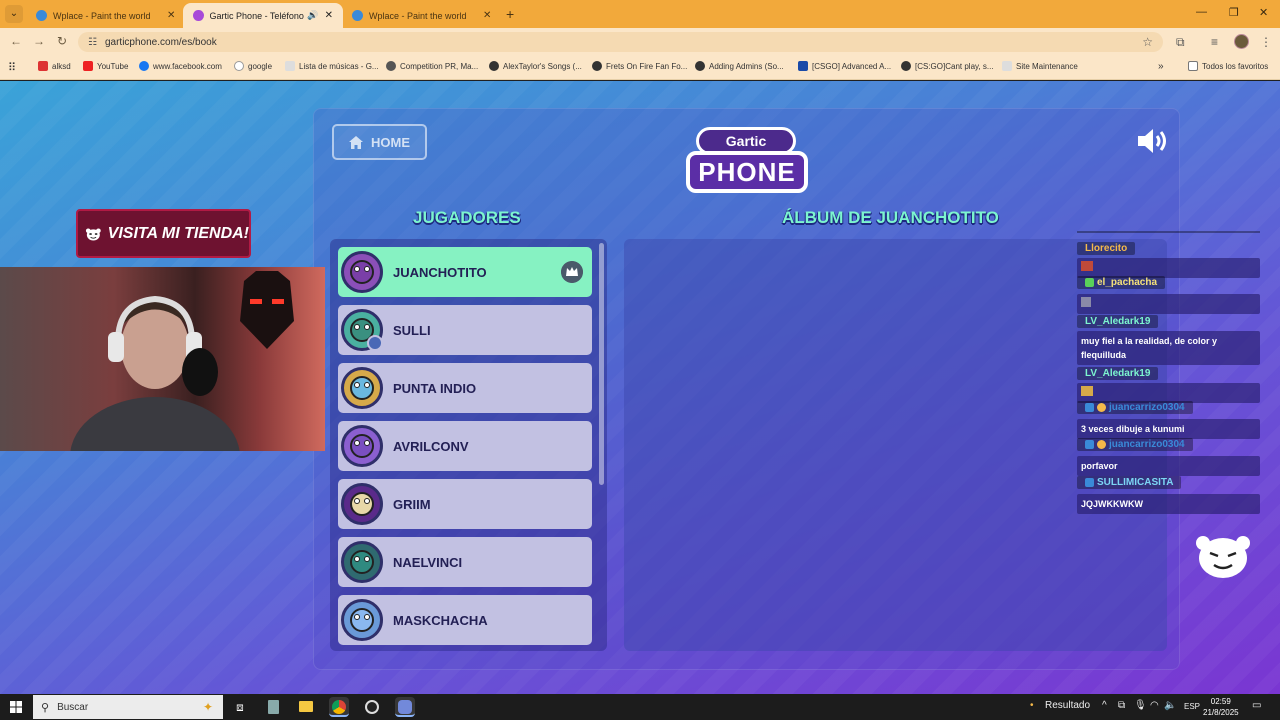 The height and width of the screenshot is (720, 1280). What do you see at coordinates (339, 707) in the screenshot?
I see `chrome-icon` at bounding box center [339, 707].